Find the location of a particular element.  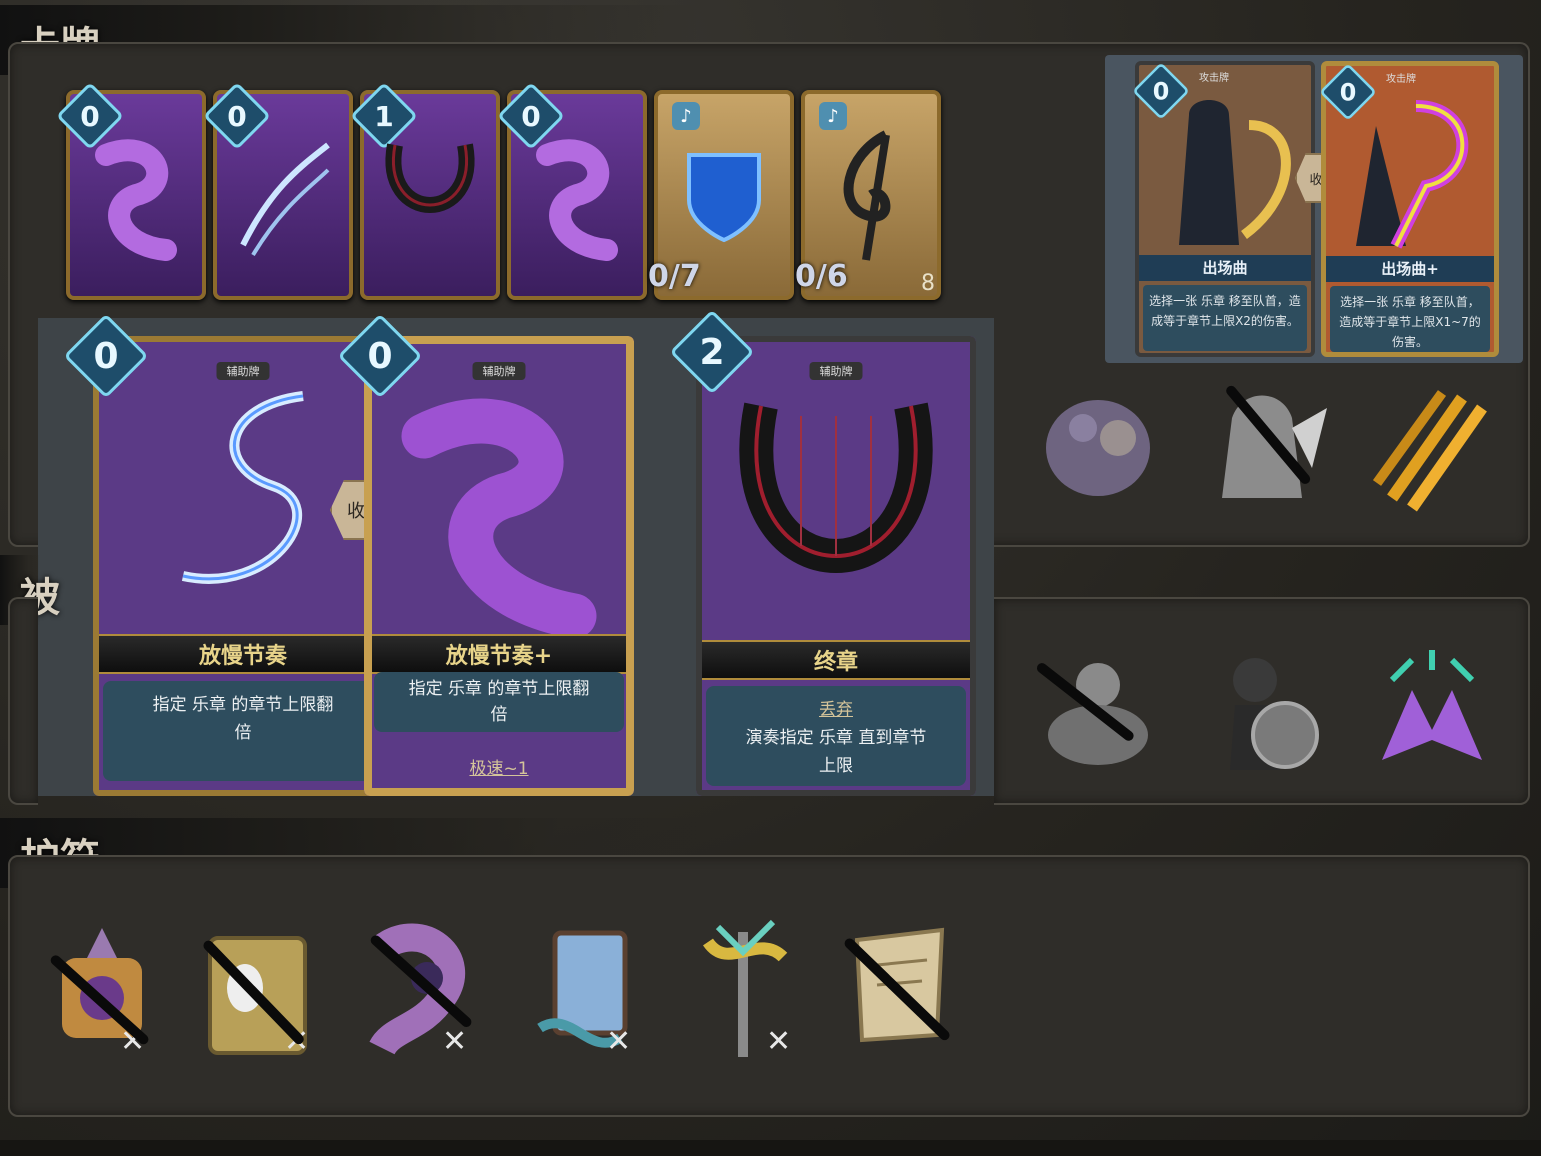

big-card-slow-tempo: 辅助牌 放慢节奏 指定 乐章 的章节上限翻 倍 is located at coordinates (243, 566).